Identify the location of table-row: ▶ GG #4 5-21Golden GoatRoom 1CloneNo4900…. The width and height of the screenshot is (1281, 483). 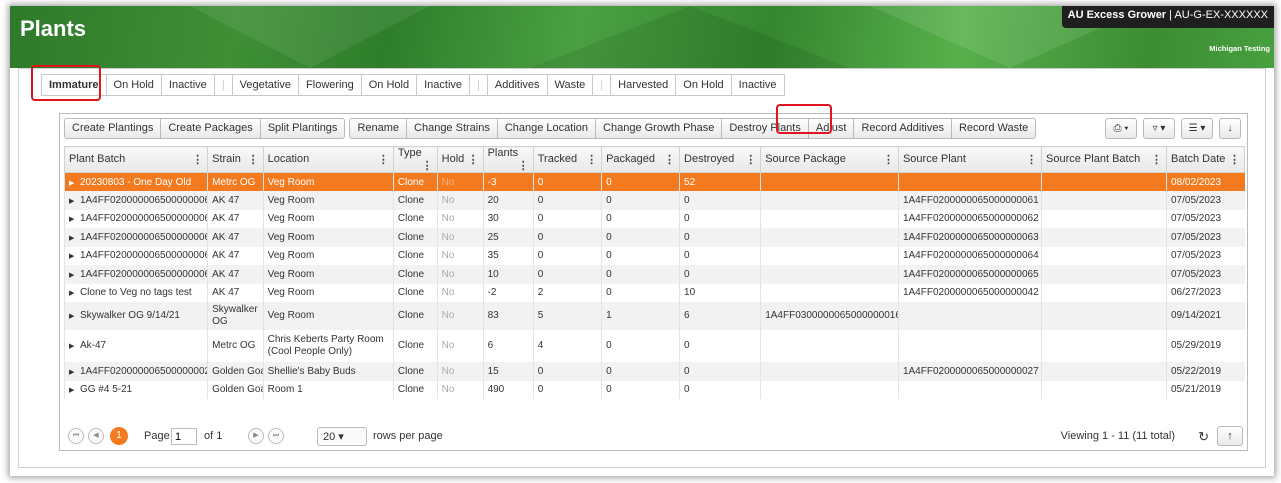
(654, 389).